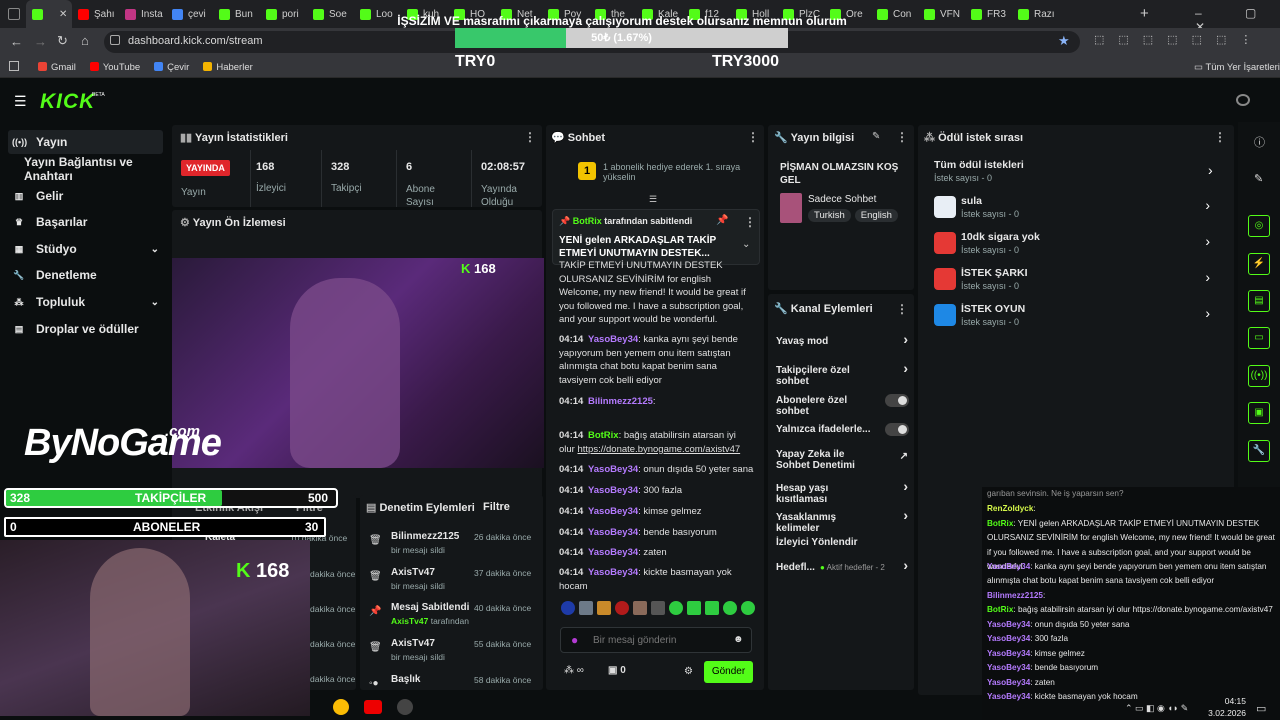 Image resolution: width=1280 pixels, height=720 pixels. Describe the element at coordinates (1220, 137) in the screenshot. I see `rewards-menu-icon: ⋮` at that location.